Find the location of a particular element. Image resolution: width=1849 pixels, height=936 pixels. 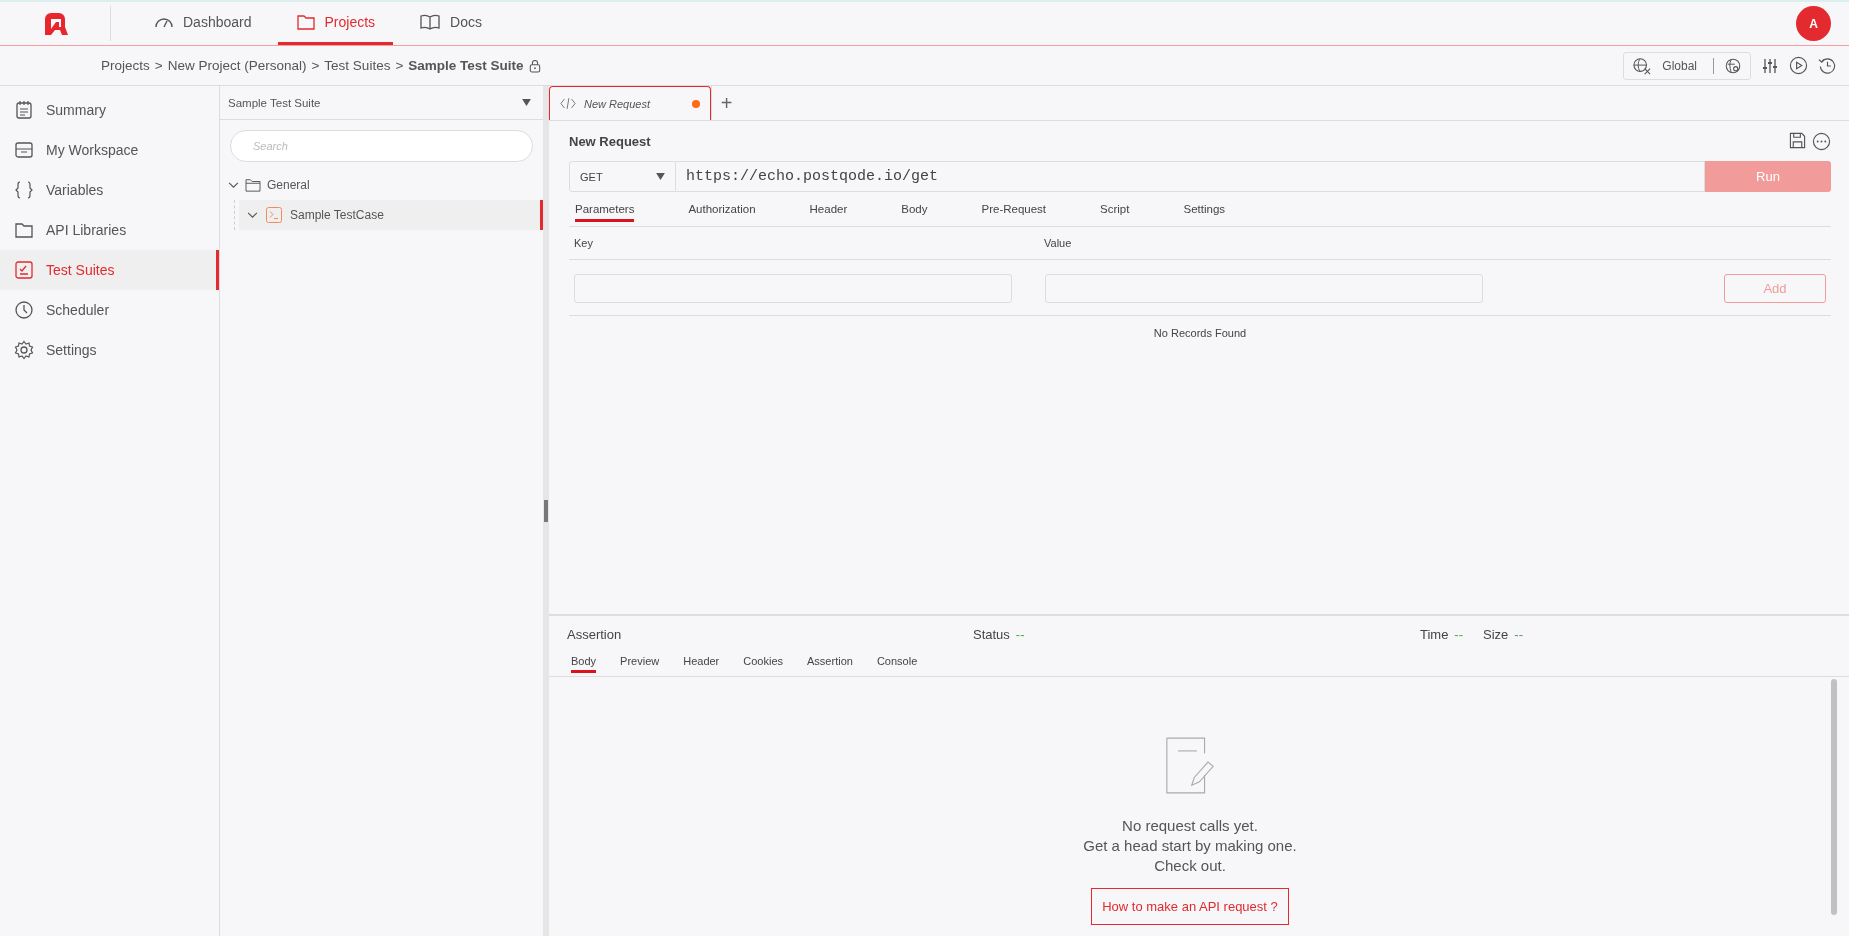

response-tab: Cookies is located at coordinates (763, 662).